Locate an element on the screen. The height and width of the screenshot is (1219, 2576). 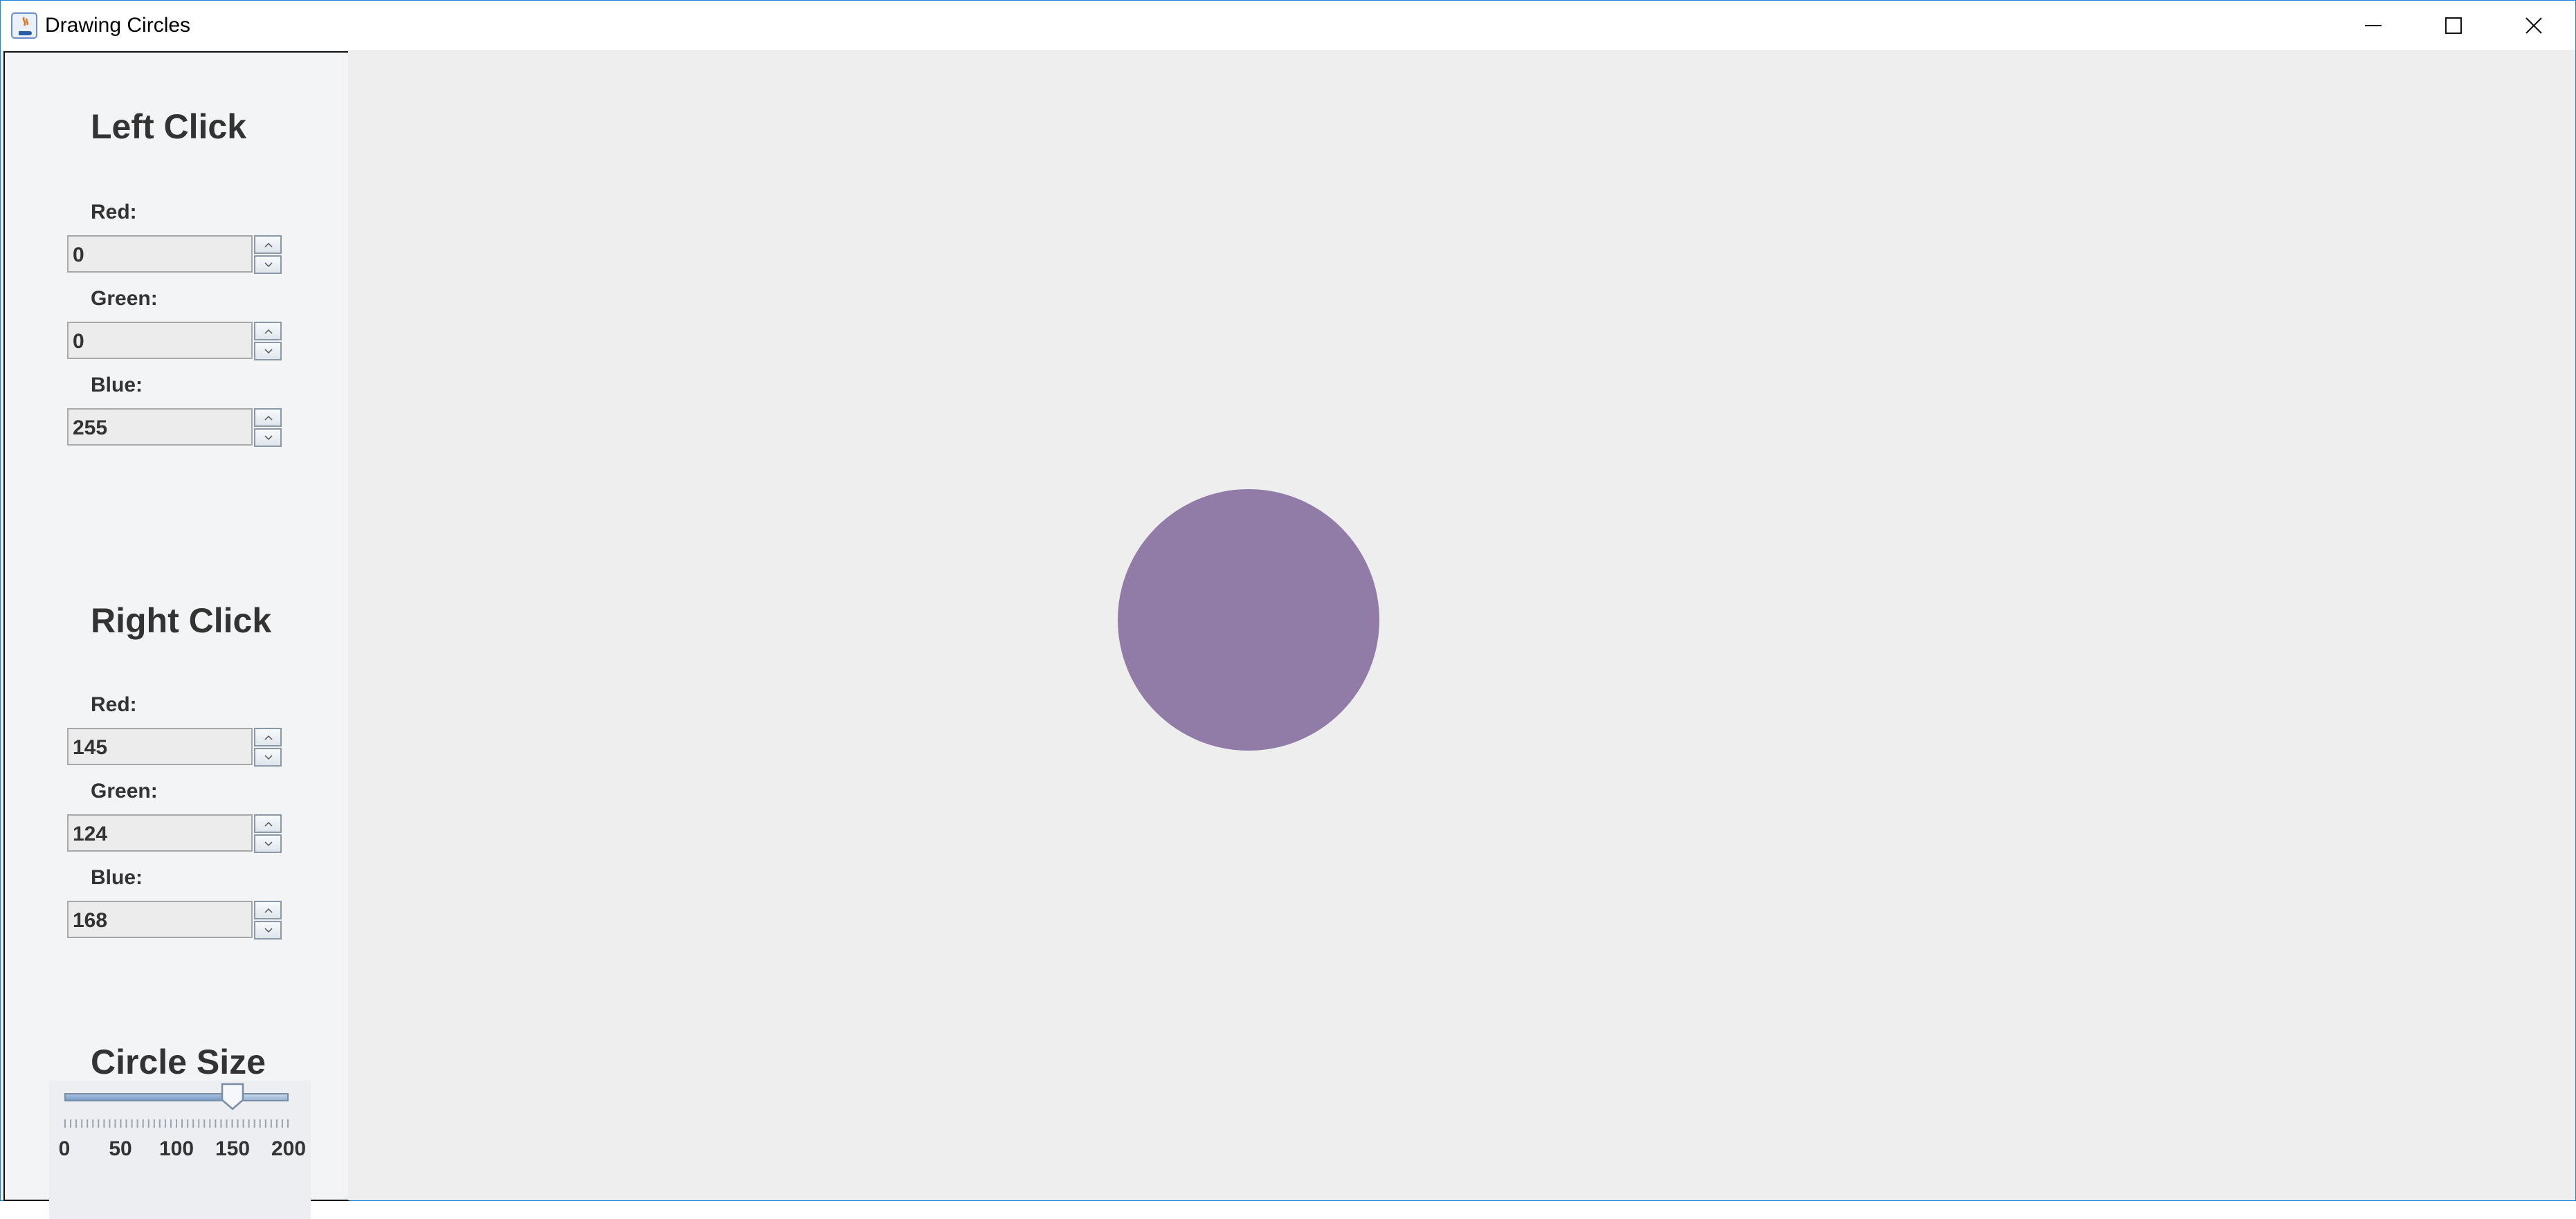
left-red-decrement-button is located at coordinates (268, 264).